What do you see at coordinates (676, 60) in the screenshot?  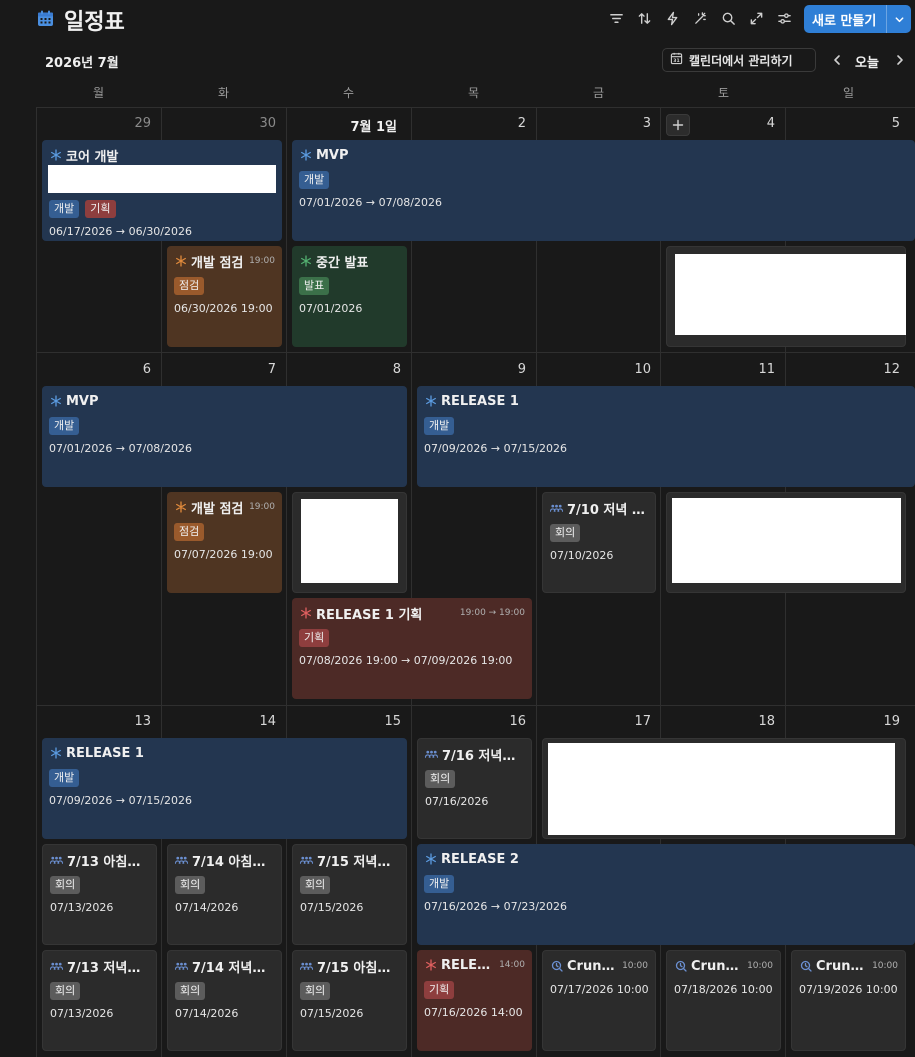 I see `calendar-app-icon: 31` at bounding box center [676, 60].